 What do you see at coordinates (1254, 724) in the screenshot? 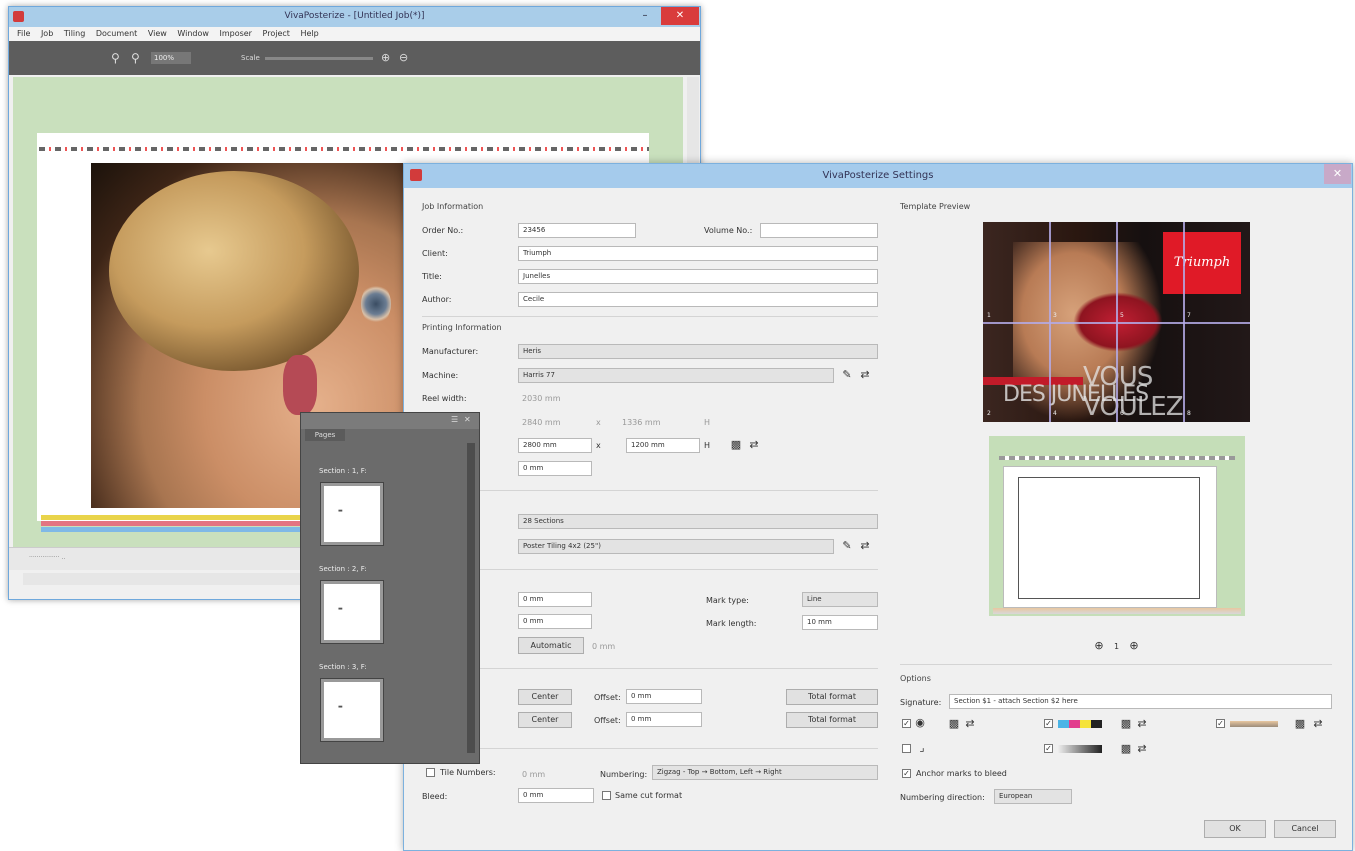
I see `strip-icon` at bounding box center [1254, 724].